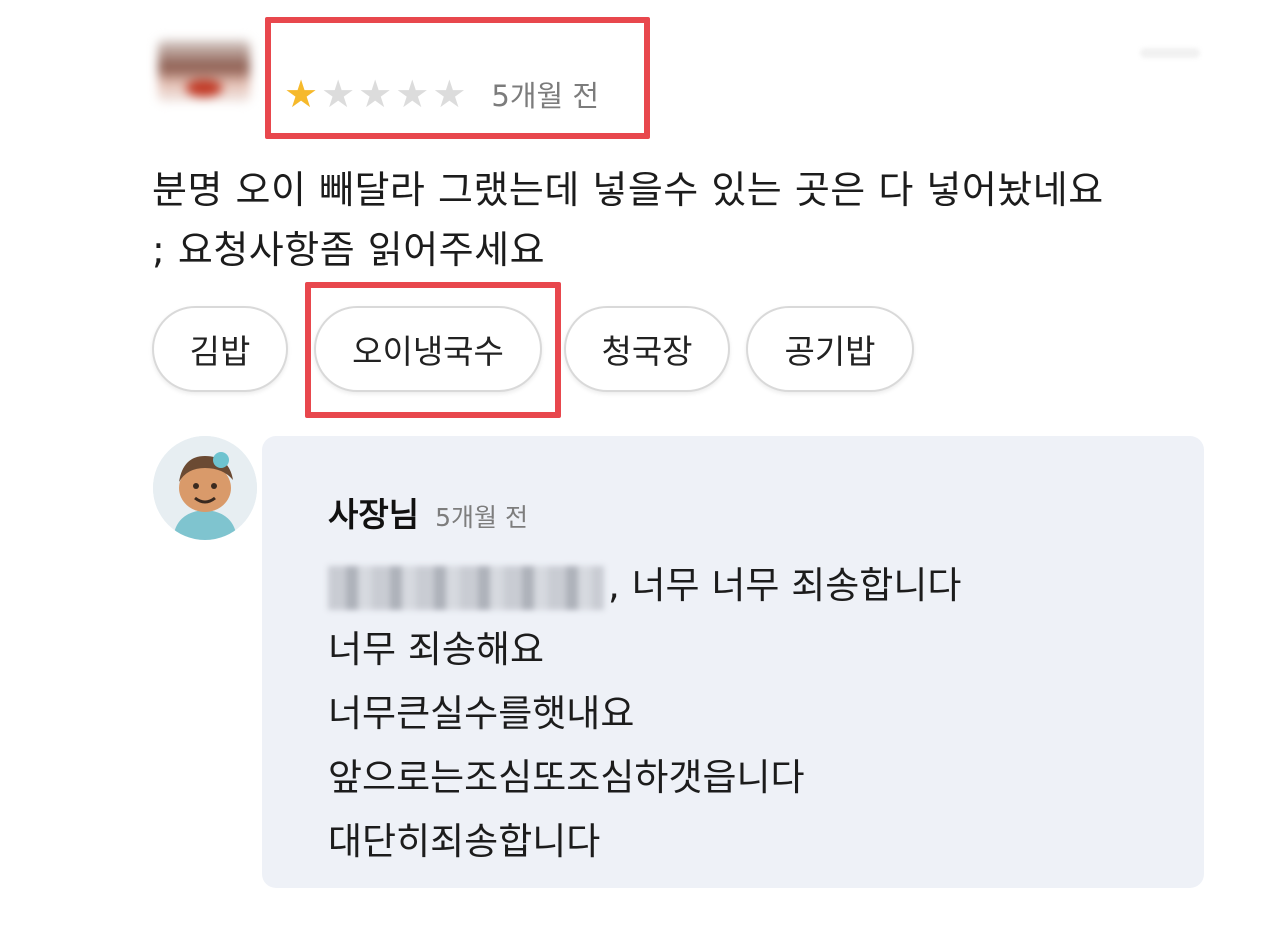 This screenshot has width=1280, height=952. Describe the element at coordinates (785, 585) in the screenshot. I see `reply-text-fragment: , 너무 너무 죄송합니다` at that location.